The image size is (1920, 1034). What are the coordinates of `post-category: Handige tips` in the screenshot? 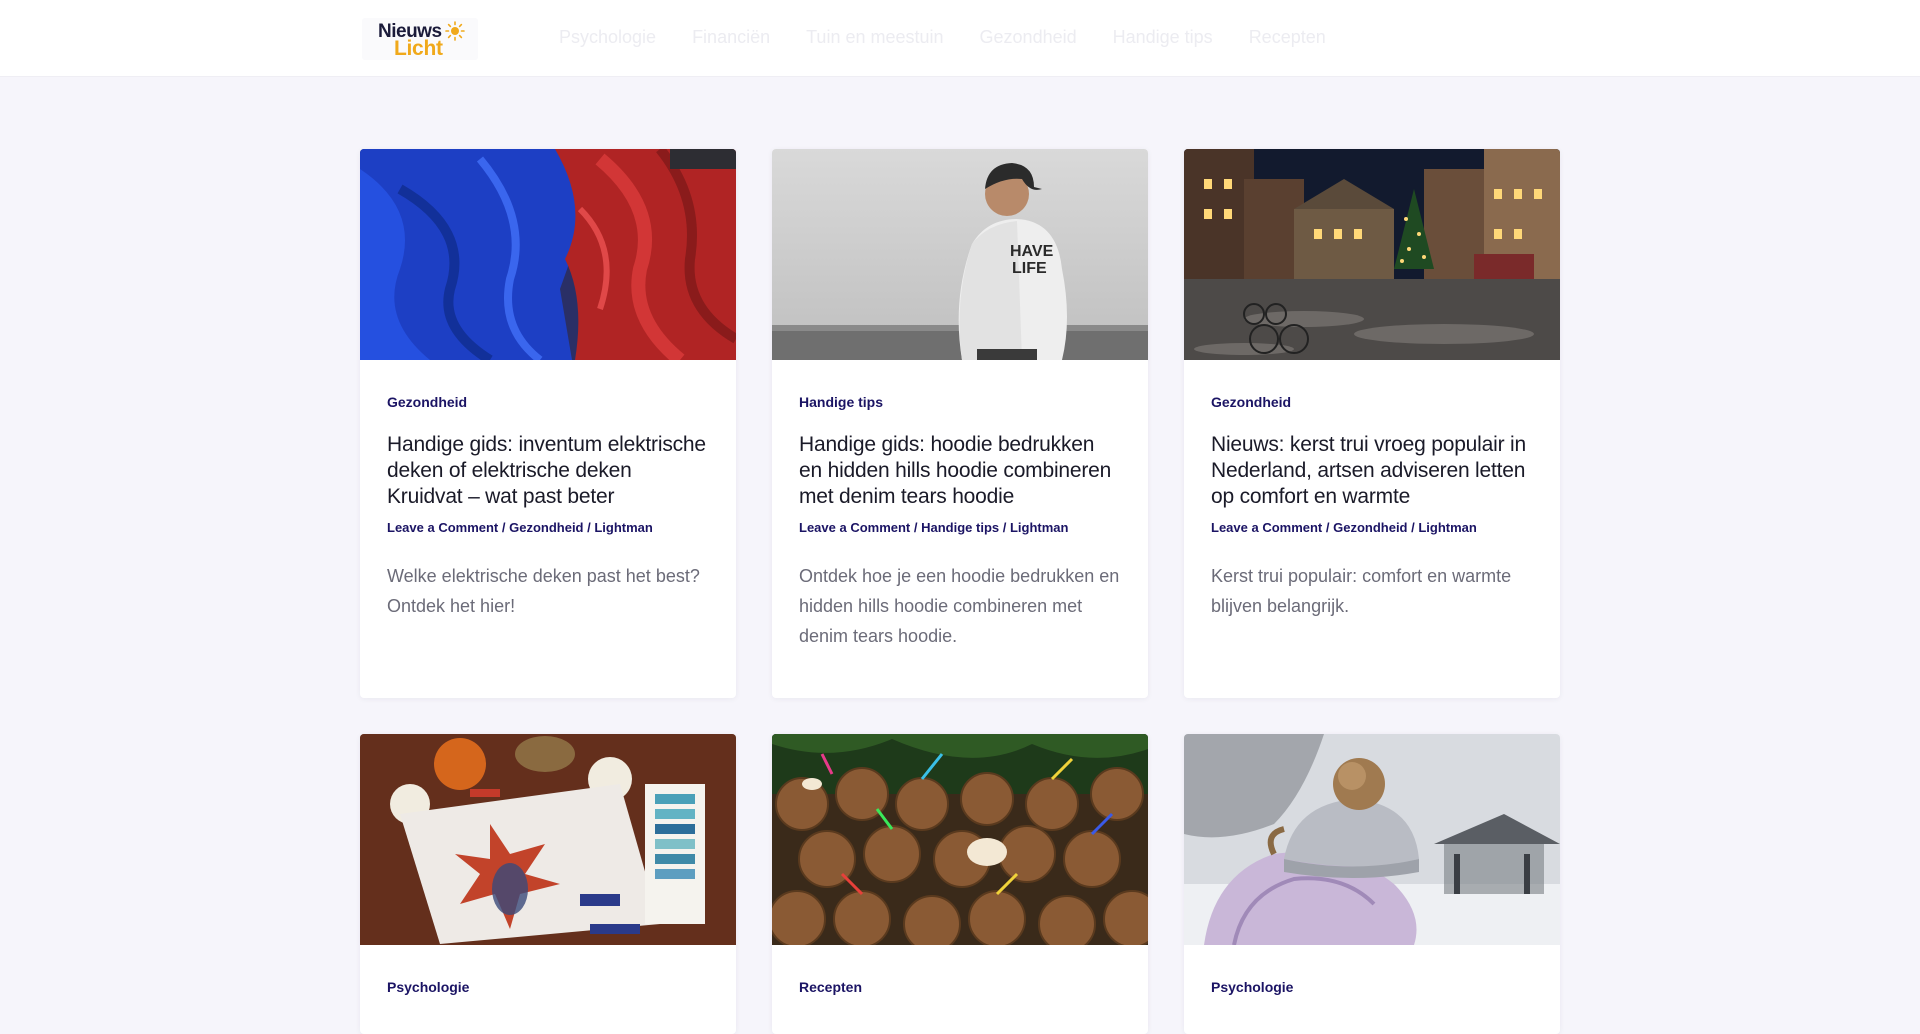 It's located at (960, 402).